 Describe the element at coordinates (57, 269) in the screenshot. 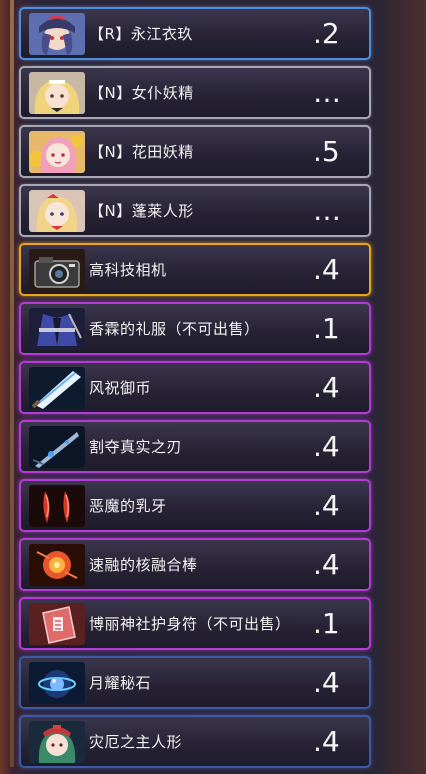

I see `camera-icon` at that location.